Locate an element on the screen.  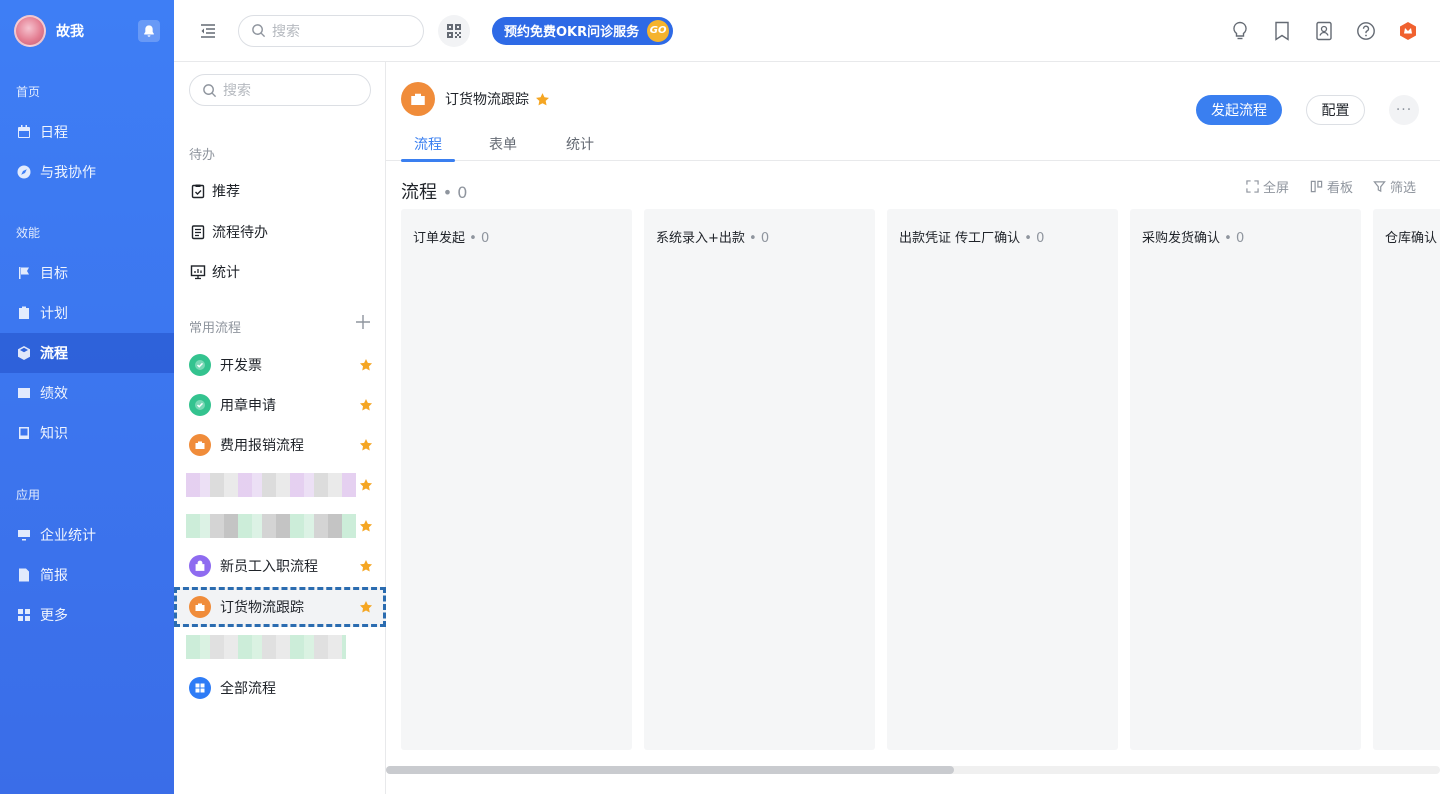
flow-label: 用章申请 is located at coordinates (248, 406).